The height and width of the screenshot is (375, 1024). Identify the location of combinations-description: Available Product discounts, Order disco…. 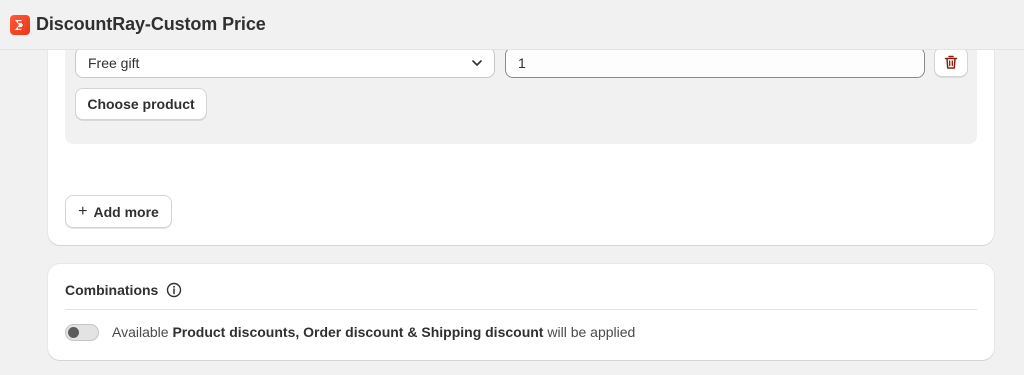
(373, 332).